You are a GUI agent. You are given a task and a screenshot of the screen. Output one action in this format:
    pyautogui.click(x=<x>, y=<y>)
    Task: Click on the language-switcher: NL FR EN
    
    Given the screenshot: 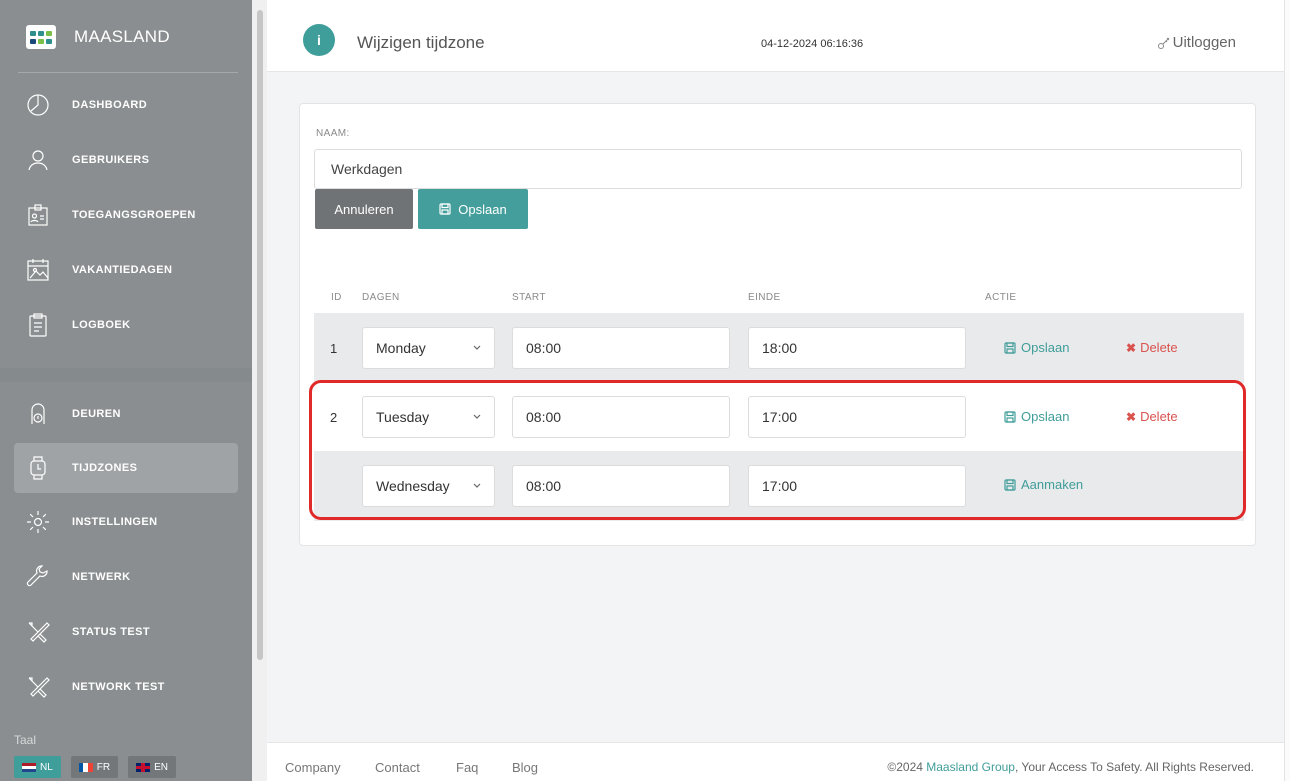 What is the action you would take?
    pyautogui.click(x=95, y=767)
    